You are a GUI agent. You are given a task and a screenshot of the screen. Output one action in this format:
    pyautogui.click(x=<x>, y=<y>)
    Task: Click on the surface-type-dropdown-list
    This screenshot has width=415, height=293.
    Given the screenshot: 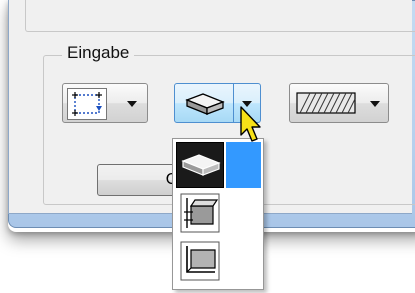 What is the action you would take?
    pyautogui.click(x=218, y=214)
    